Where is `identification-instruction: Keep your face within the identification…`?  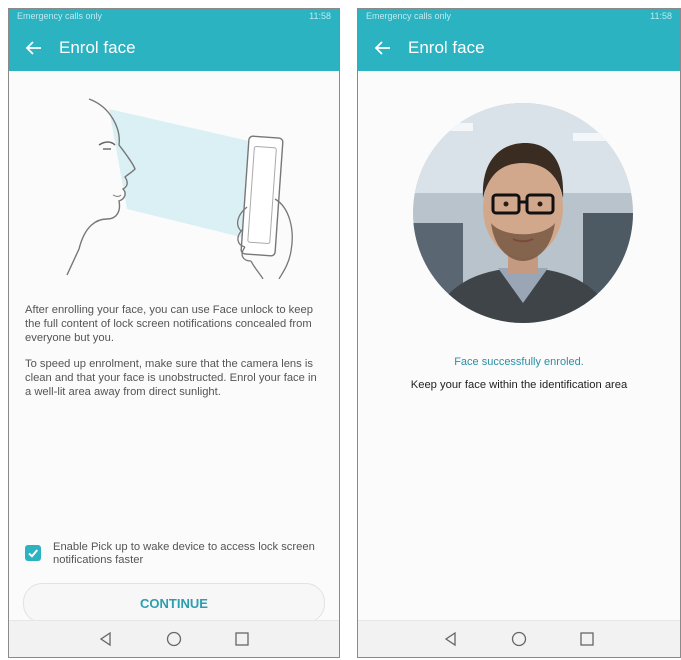
identification-instruction: Keep your face within the identification… is located at coordinates (519, 385).